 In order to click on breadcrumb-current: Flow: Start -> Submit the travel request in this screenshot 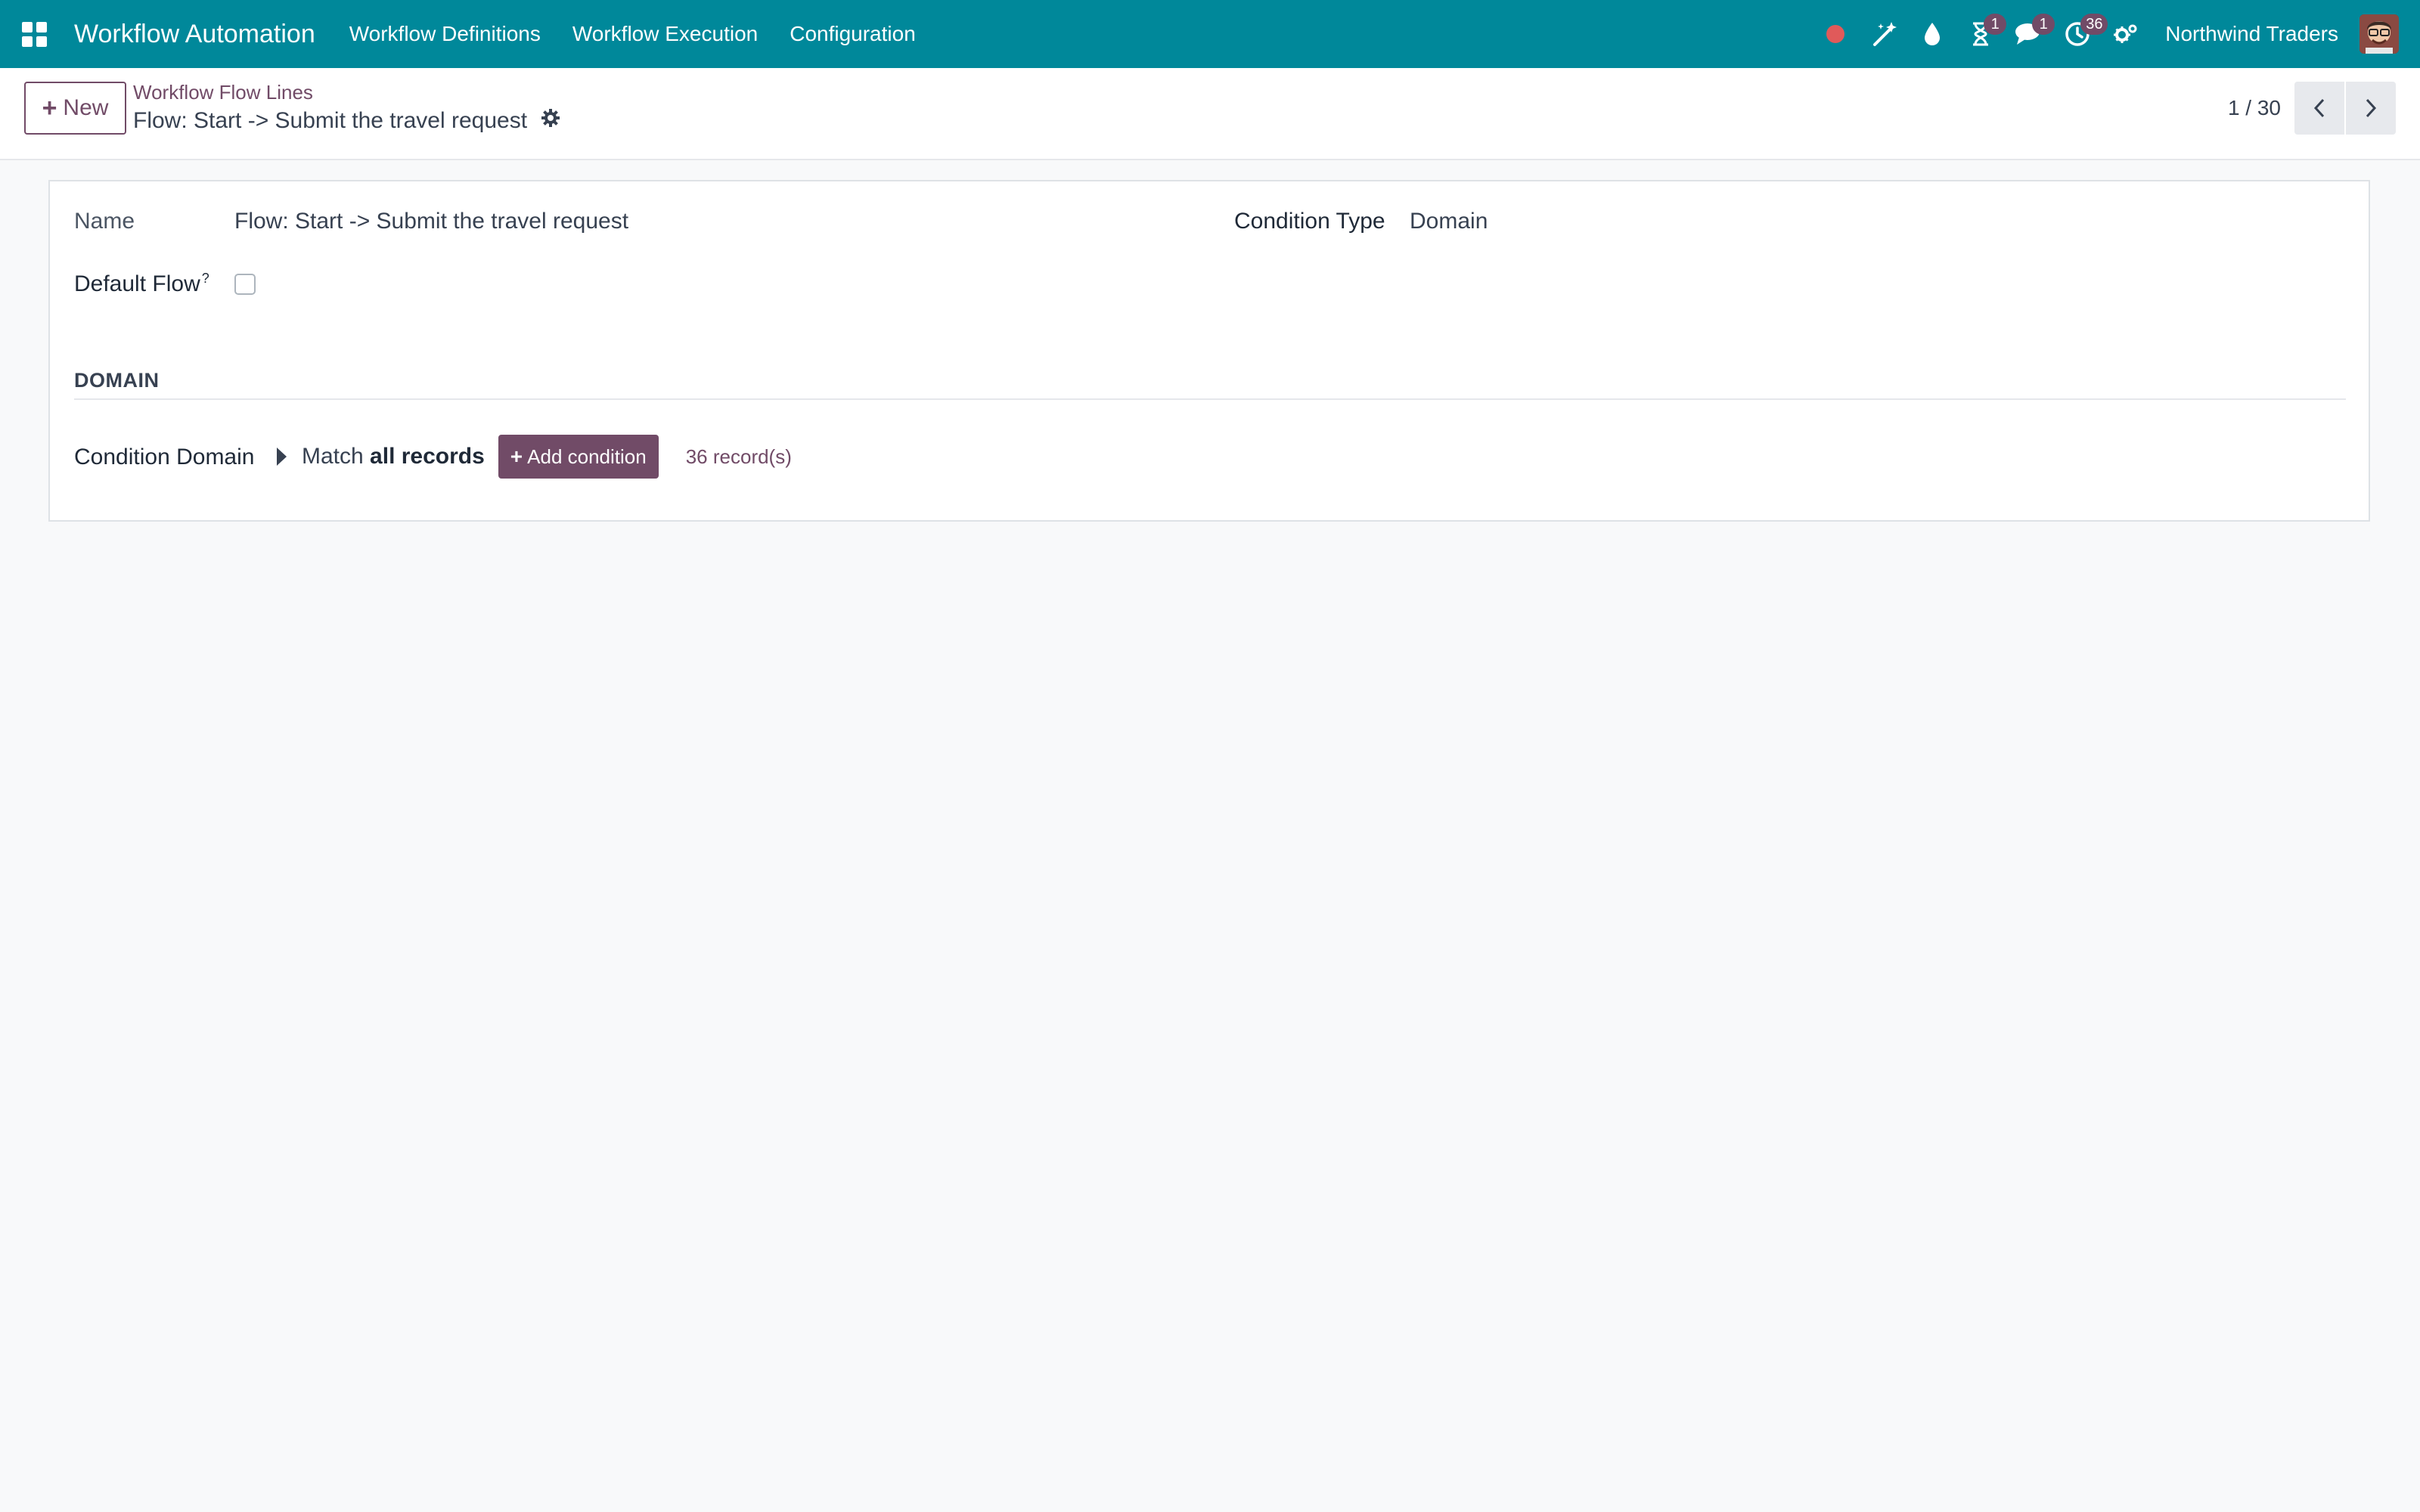, I will do `click(346, 121)`.